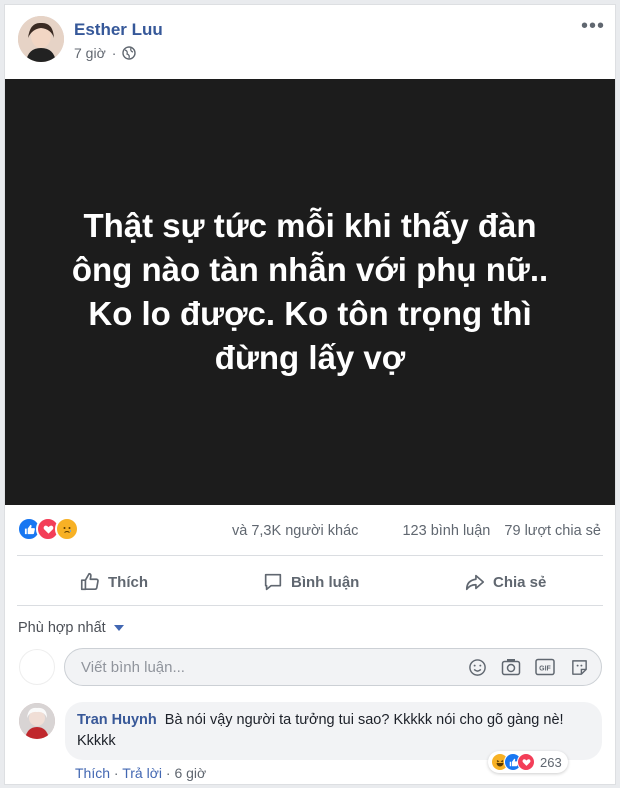 Image resolution: width=620 pixels, height=788 pixels. Describe the element at coordinates (295, 531) in the screenshot. I see `reaction-others: và 7,3K người khác` at that location.